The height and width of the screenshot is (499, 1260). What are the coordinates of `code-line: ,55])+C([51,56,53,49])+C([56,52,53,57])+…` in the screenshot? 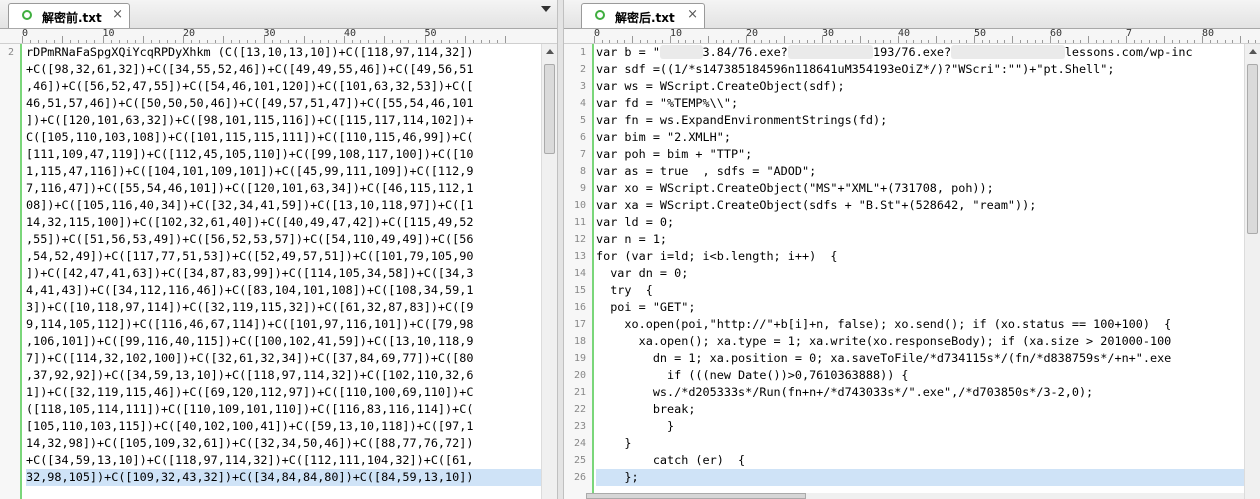 It's located at (250, 239).